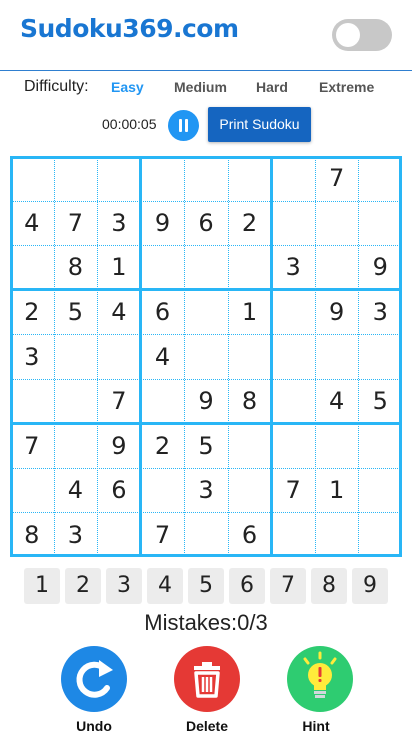  I want to click on difficulty-easy: Easy, so click(127, 87).